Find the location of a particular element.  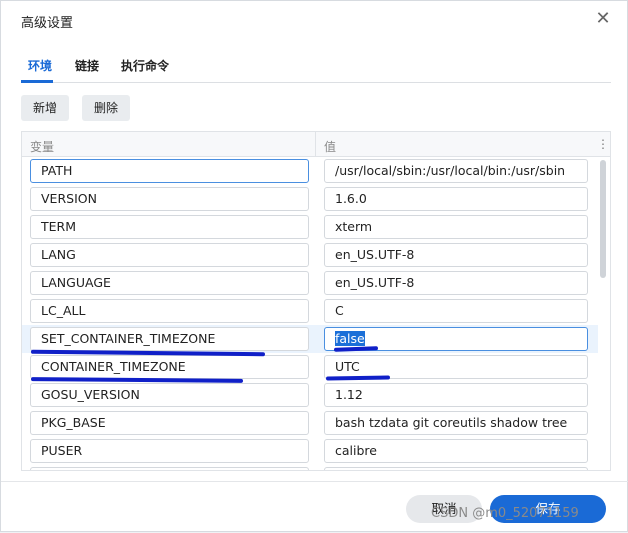

table-row: PUSER calibre is located at coordinates (310, 451).